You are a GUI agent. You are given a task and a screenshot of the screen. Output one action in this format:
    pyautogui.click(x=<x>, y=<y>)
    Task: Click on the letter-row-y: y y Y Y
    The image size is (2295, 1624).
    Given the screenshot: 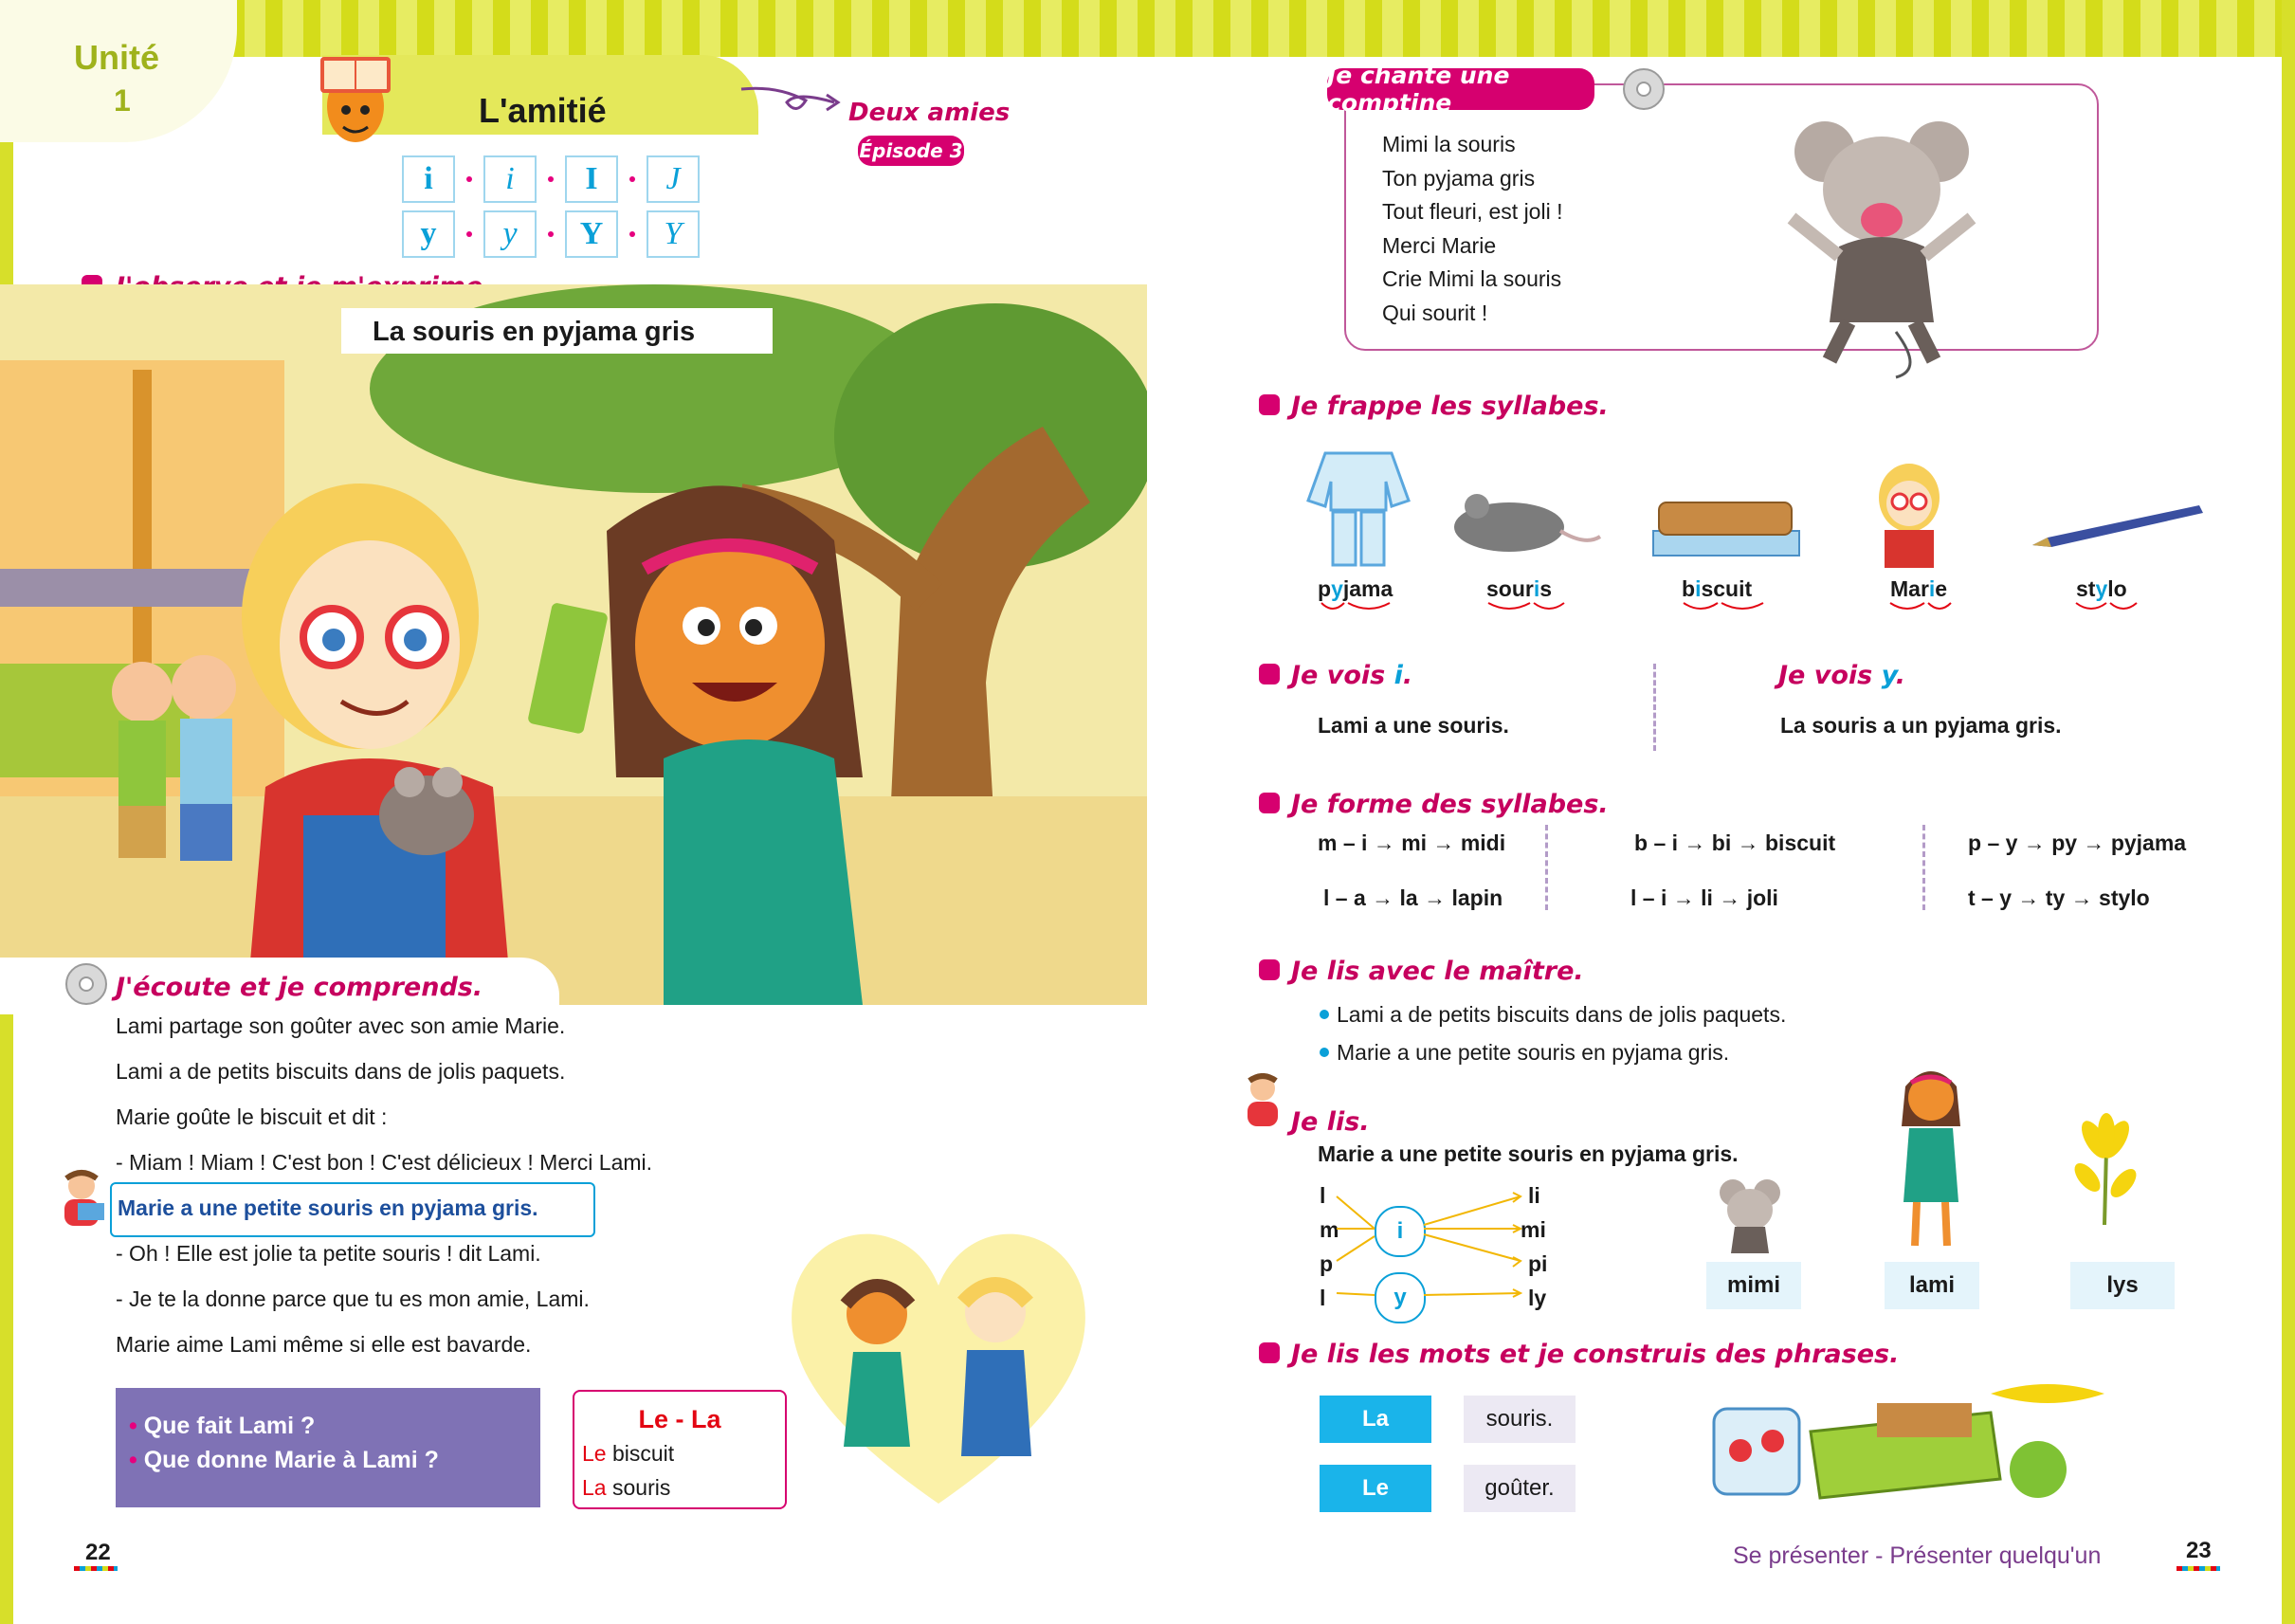 What is the action you would take?
    pyautogui.click(x=551, y=234)
    